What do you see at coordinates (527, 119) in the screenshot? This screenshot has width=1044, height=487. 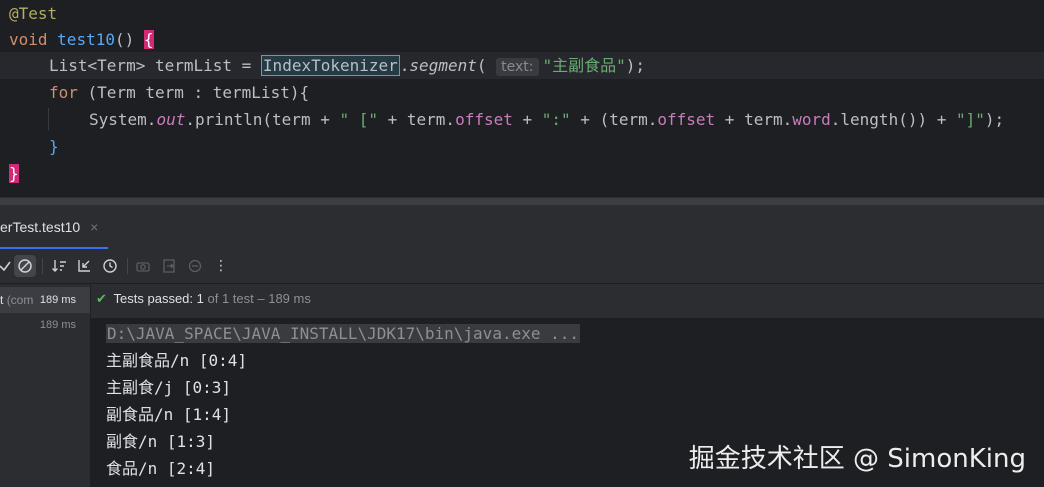 I see `code-fragment: +` at bounding box center [527, 119].